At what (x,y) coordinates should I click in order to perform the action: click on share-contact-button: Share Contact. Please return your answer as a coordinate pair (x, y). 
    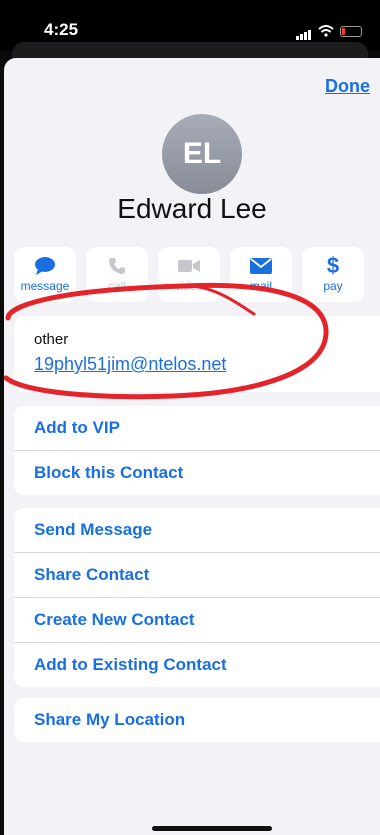
    Looking at the image, I should click on (197, 575).